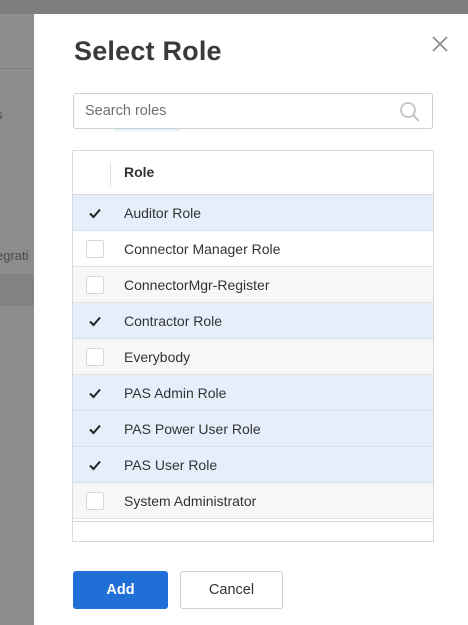  I want to click on background-text-fragment: s, so click(1, 114).